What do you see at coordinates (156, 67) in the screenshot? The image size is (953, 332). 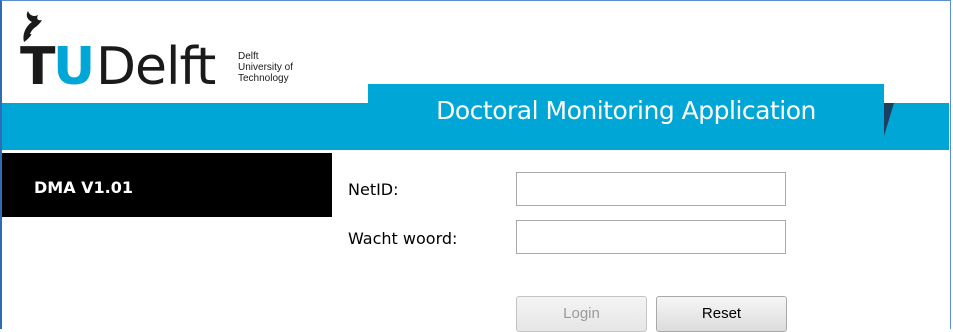 I see `logo-delft-word: Delft` at bounding box center [156, 67].